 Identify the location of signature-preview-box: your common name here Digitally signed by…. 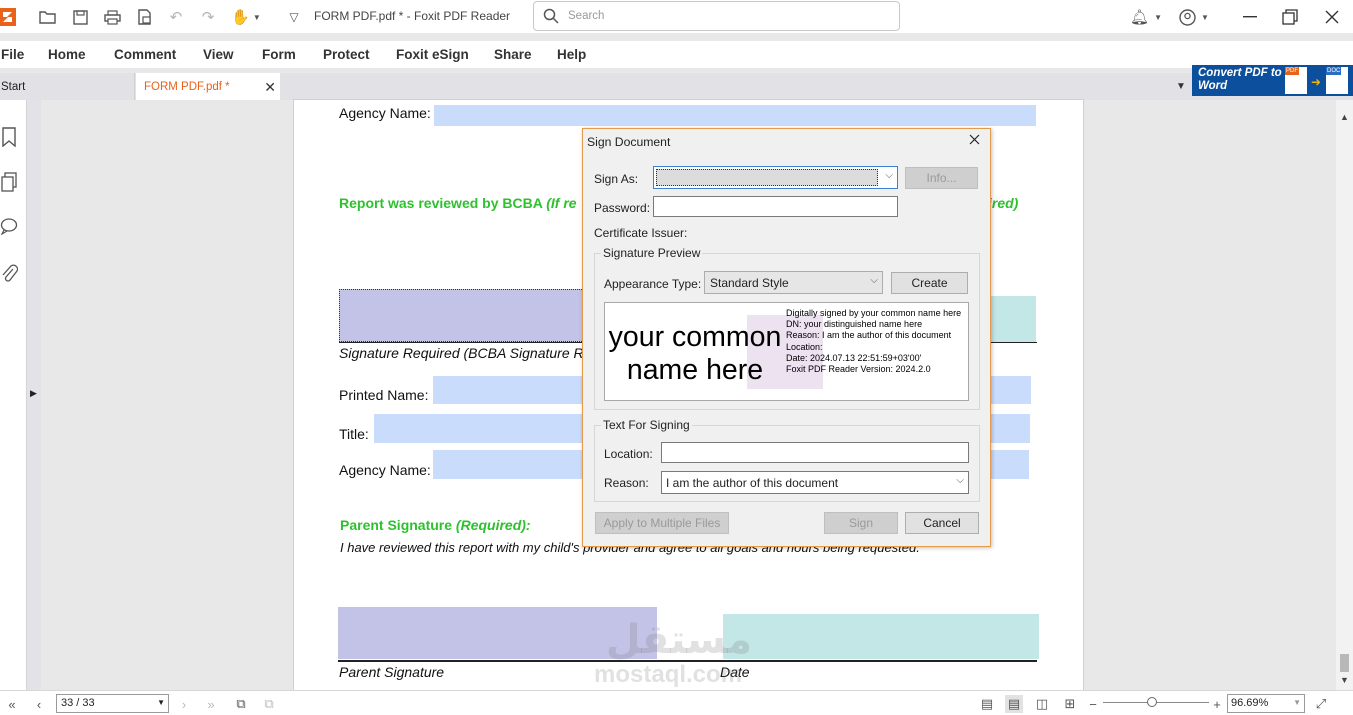
(786, 351).